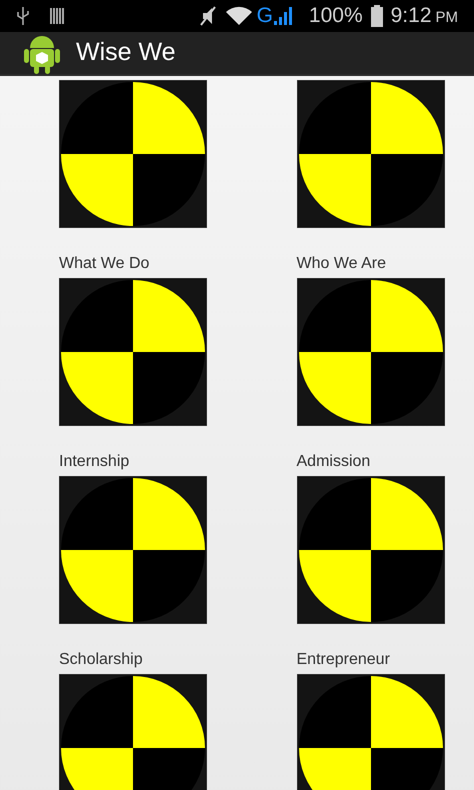  What do you see at coordinates (343, 660) in the screenshot?
I see `tile-label: Entrepreneur` at bounding box center [343, 660].